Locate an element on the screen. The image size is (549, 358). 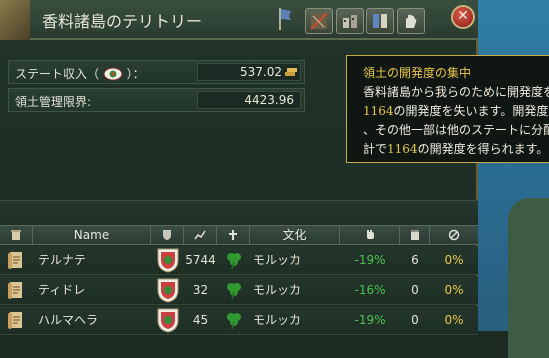
development-chart-icon is located at coordinates (200, 235).